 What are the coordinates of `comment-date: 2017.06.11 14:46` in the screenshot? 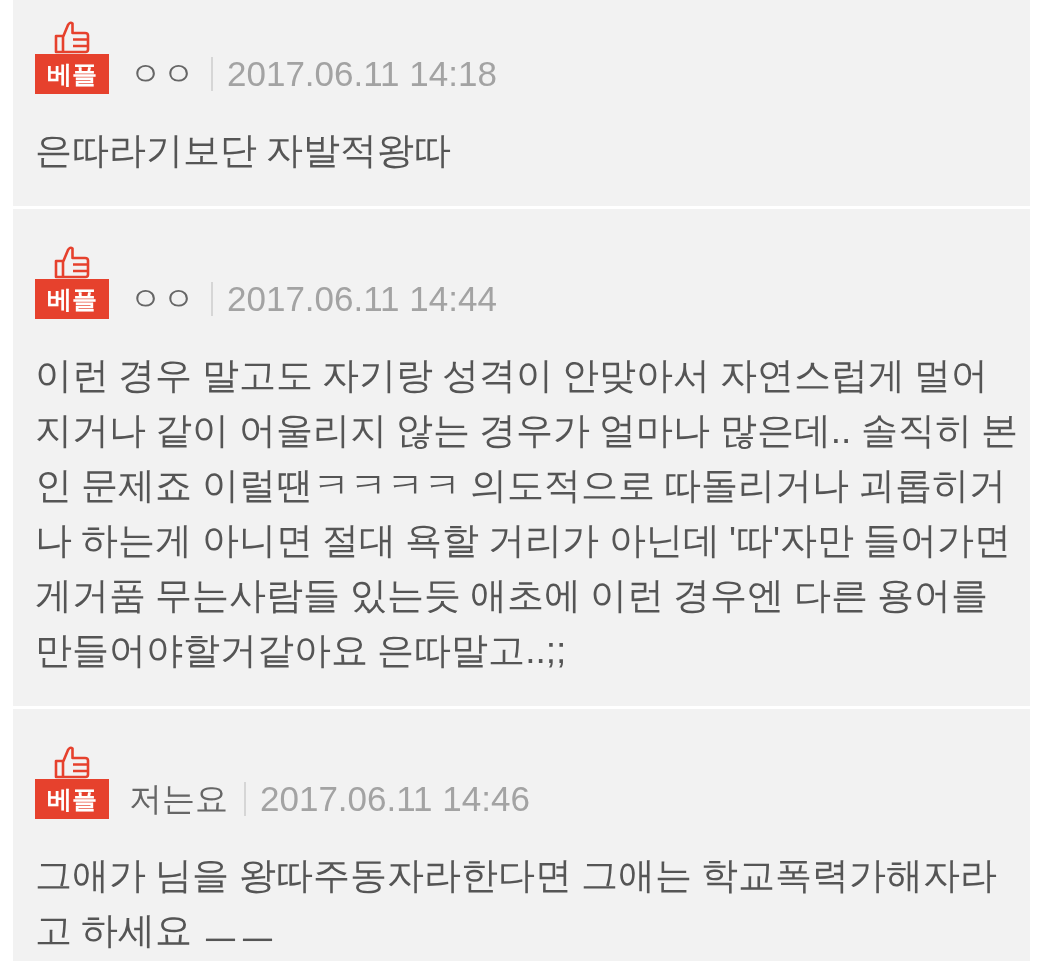 It's located at (395, 799).